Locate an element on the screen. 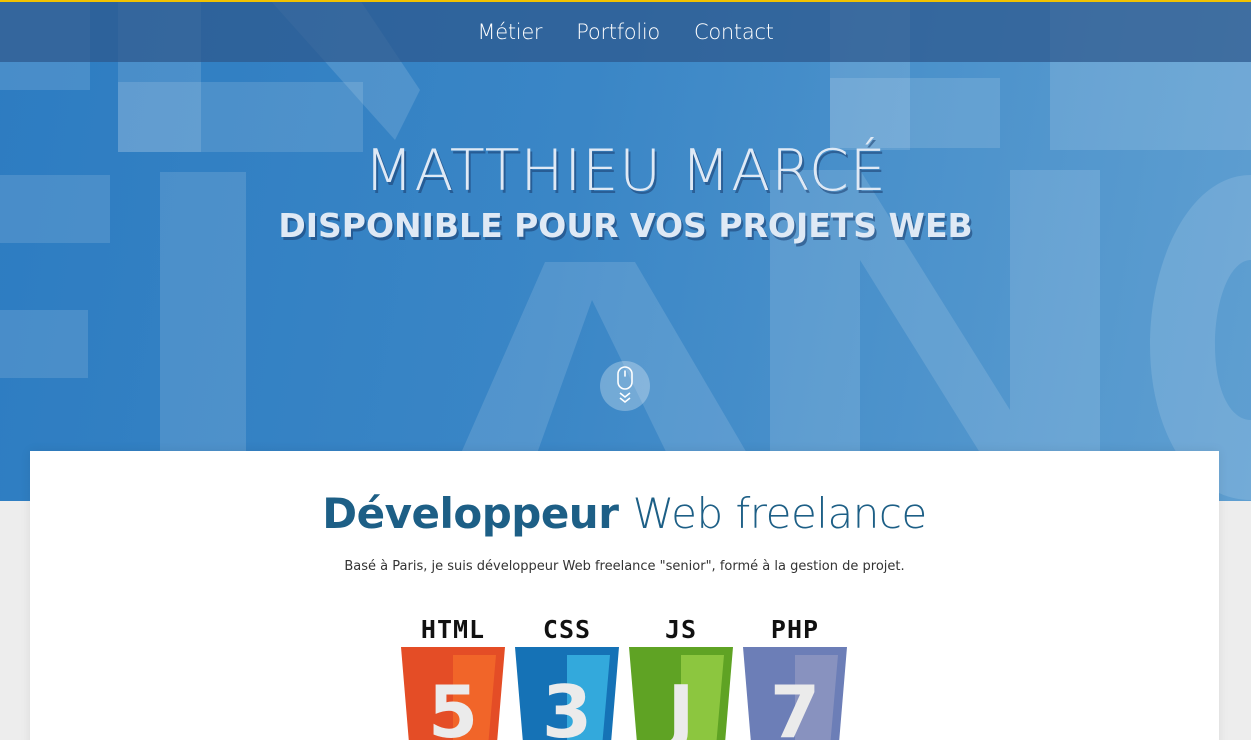 The height and width of the screenshot is (740, 1251). mouse-scroll-icon is located at coordinates (625, 385).